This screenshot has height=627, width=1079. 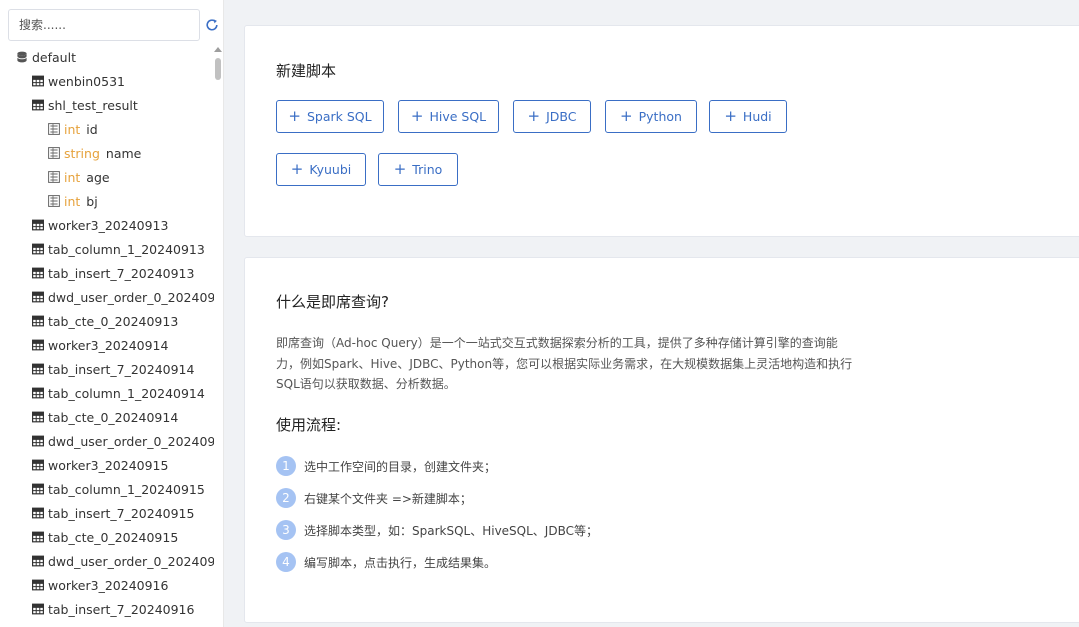 I want to click on tree-table-item: tab_insert_7_20240916, so click(x=107, y=609).